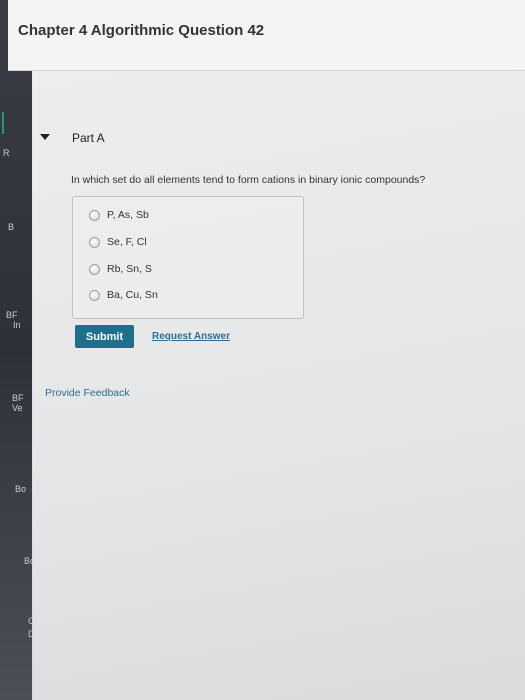 Image resolution: width=525 pixels, height=700 pixels. What do you see at coordinates (266, 35) in the screenshot?
I see `page-header: Chapter 4 Algorithmic Question 42` at bounding box center [266, 35].